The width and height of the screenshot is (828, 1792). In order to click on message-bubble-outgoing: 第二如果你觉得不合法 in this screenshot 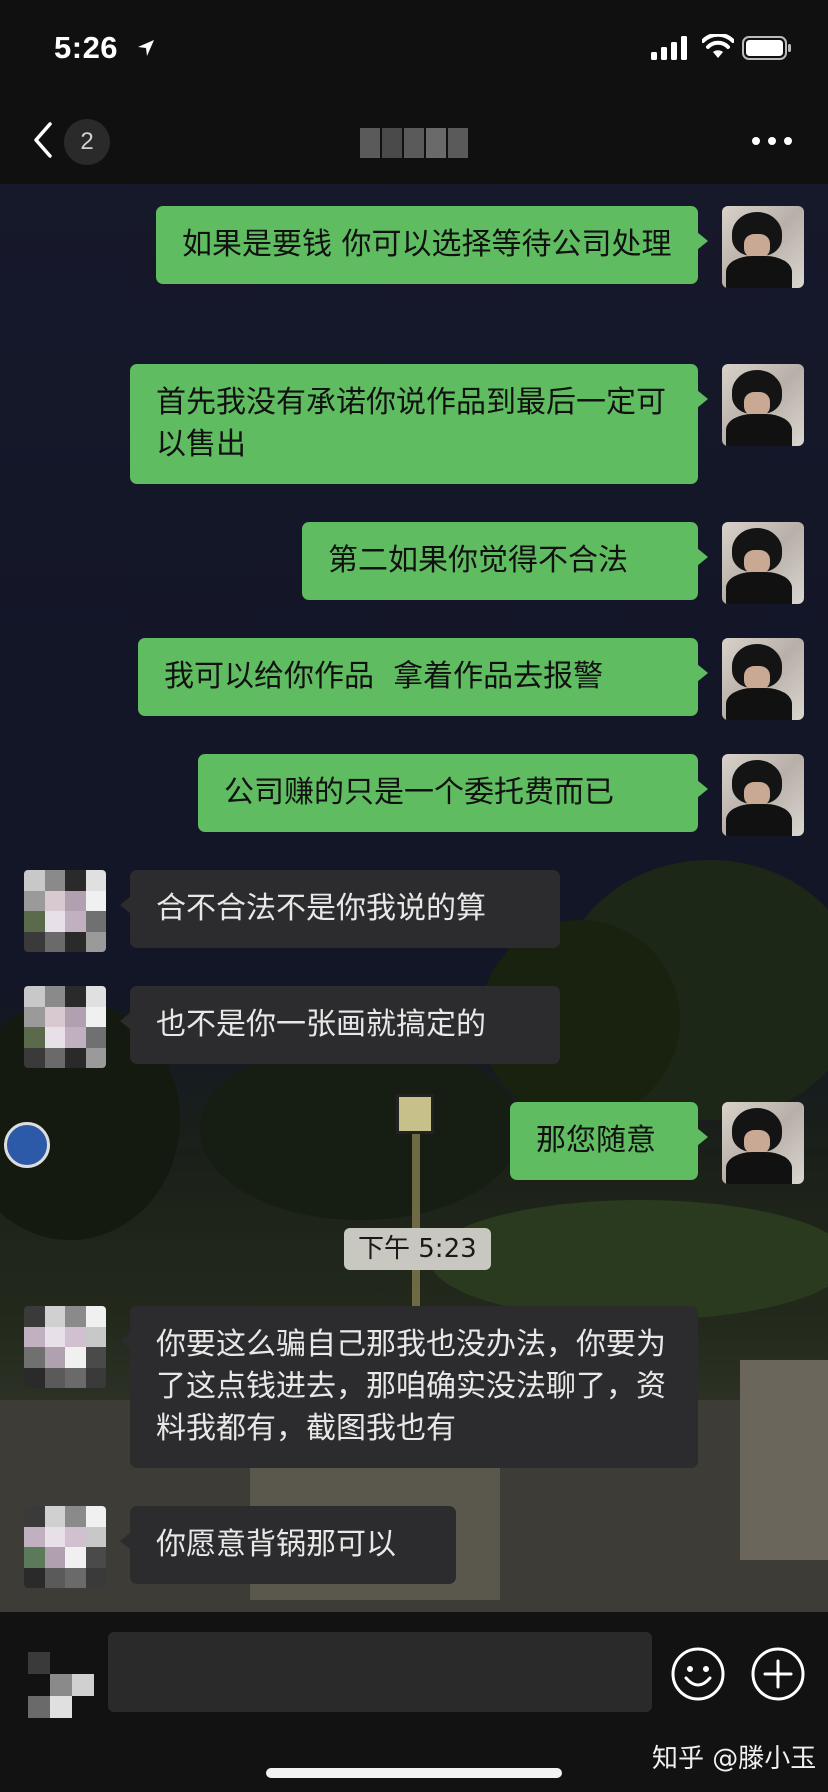, I will do `click(505, 561)`.